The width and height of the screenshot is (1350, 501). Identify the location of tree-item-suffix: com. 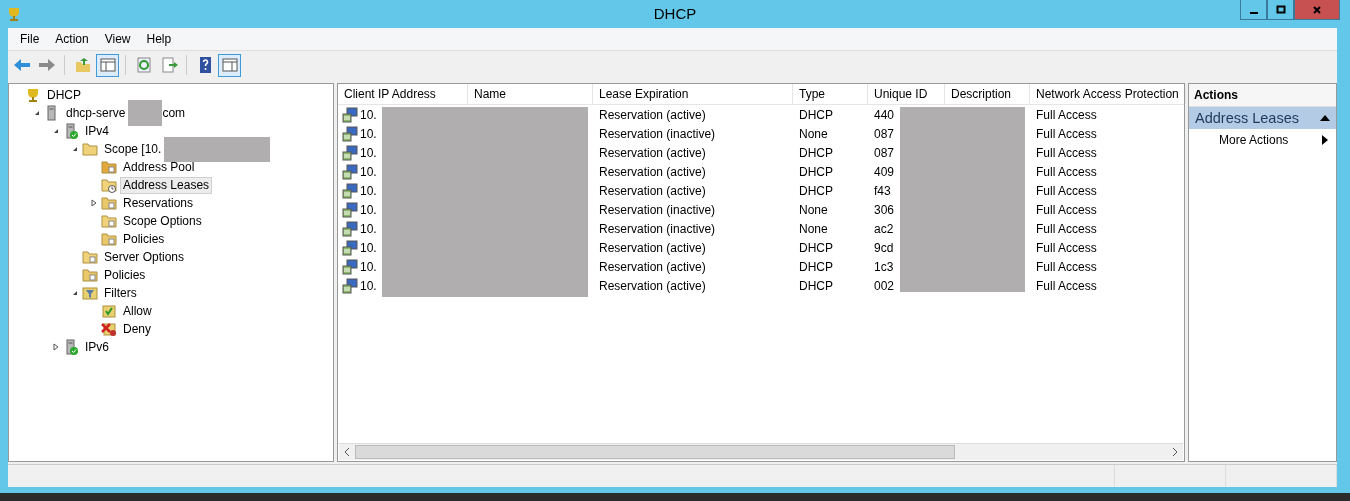
(174, 113).